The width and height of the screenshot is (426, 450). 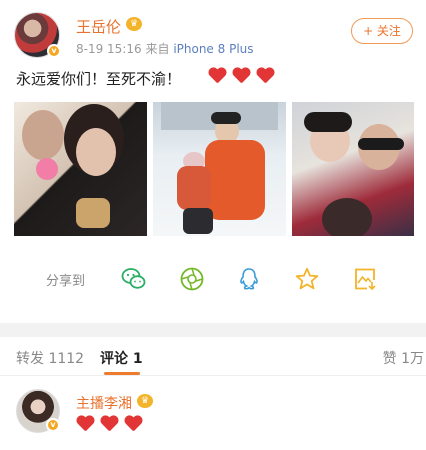 I want to click on favorite-icon, so click(x=307, y=279).